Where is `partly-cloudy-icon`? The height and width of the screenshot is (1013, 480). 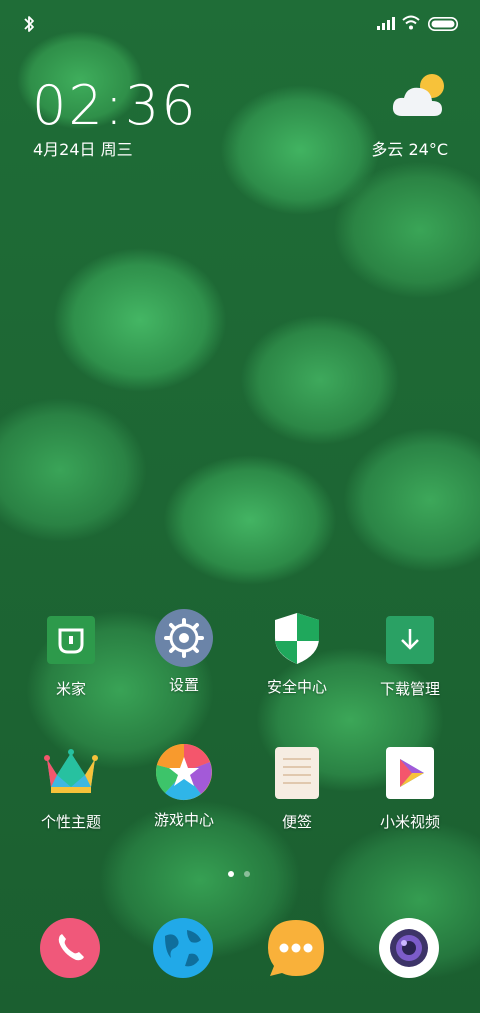
partly-cloudy-icon is located at coordinates (420, 96).